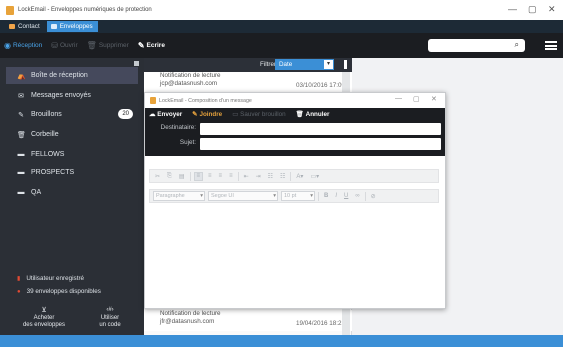 This screenshot has height=347, width=563. What do you see at coordinates (110, 318) in the screenshot?
I see `use-code-button: ‹#› Utiliser un code` at bounding box center [110, 318].